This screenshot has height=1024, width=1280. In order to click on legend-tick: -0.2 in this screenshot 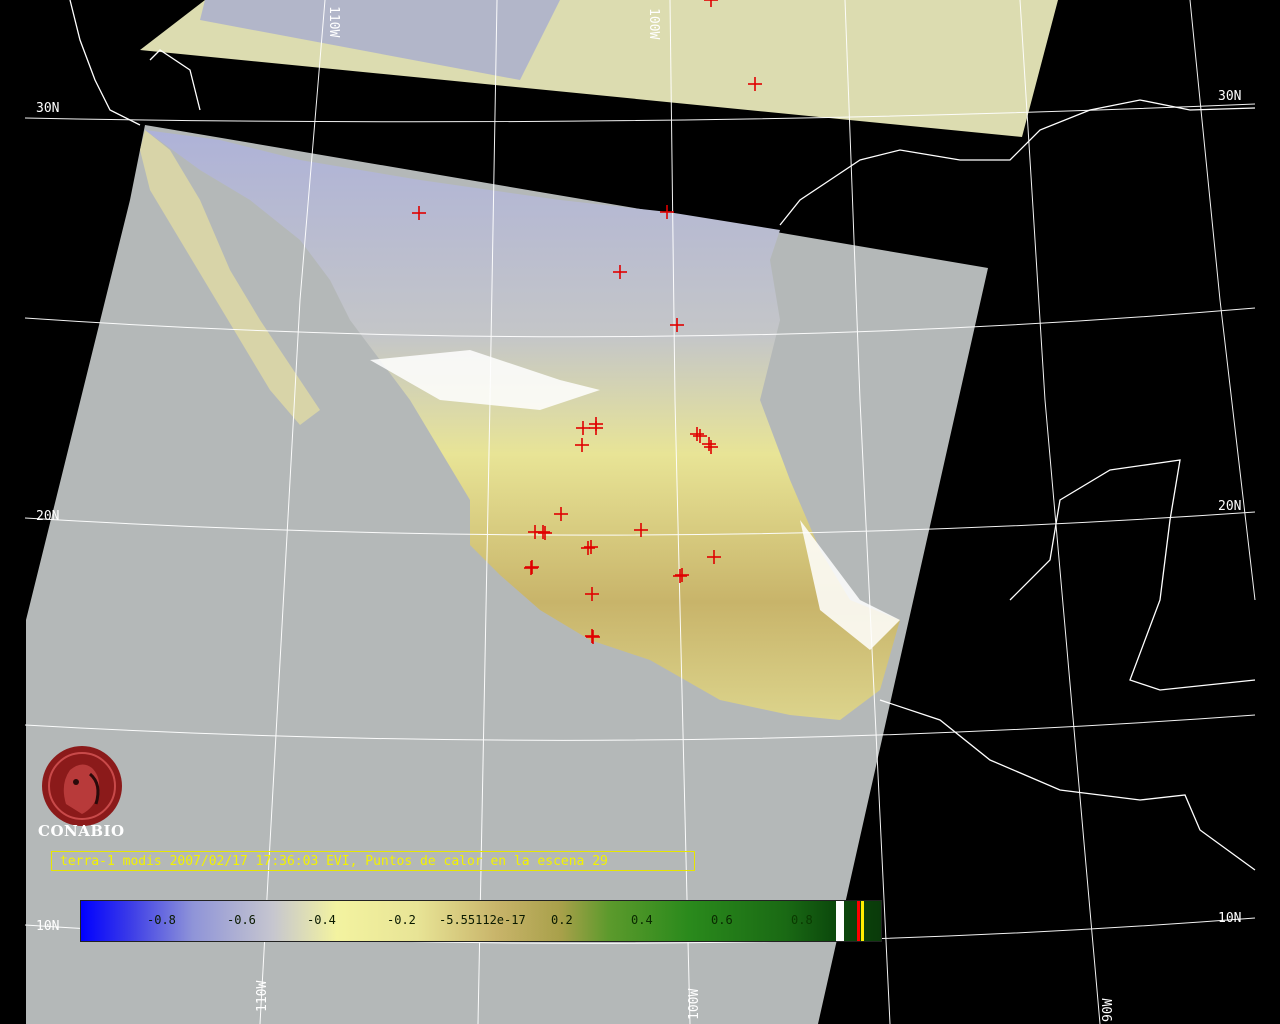, I will do `click(401, 920)`.